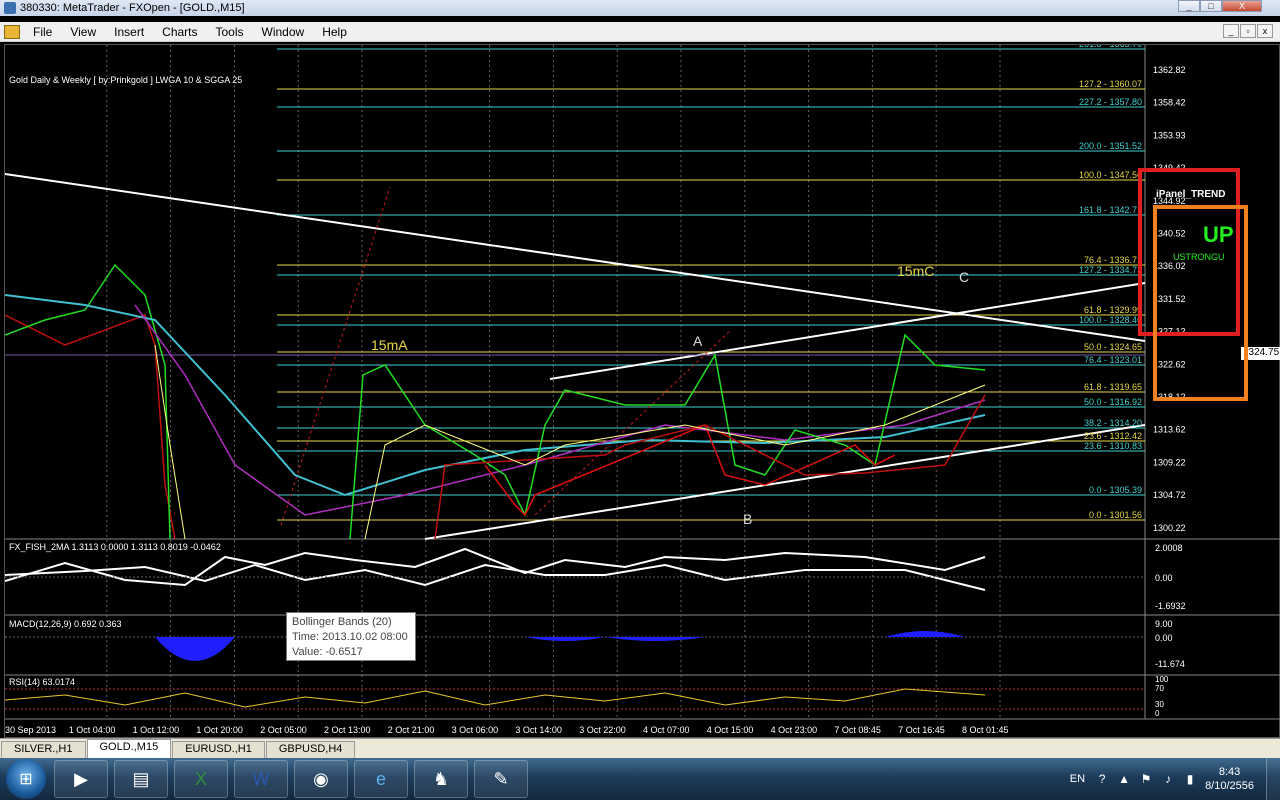  What do you see at coordinates (261, 779) in the screenshot?
I see `word-icon: W` at bounding box center [261, 779].